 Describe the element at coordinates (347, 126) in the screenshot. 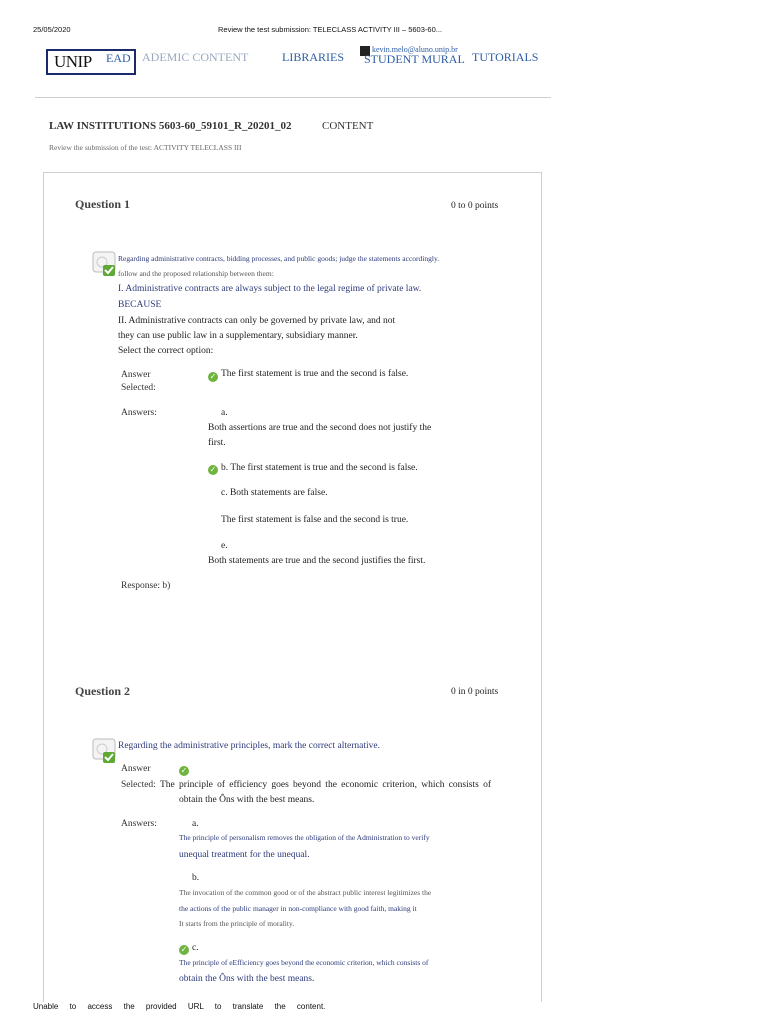

I see `content-tab: CONTENT` at that location.